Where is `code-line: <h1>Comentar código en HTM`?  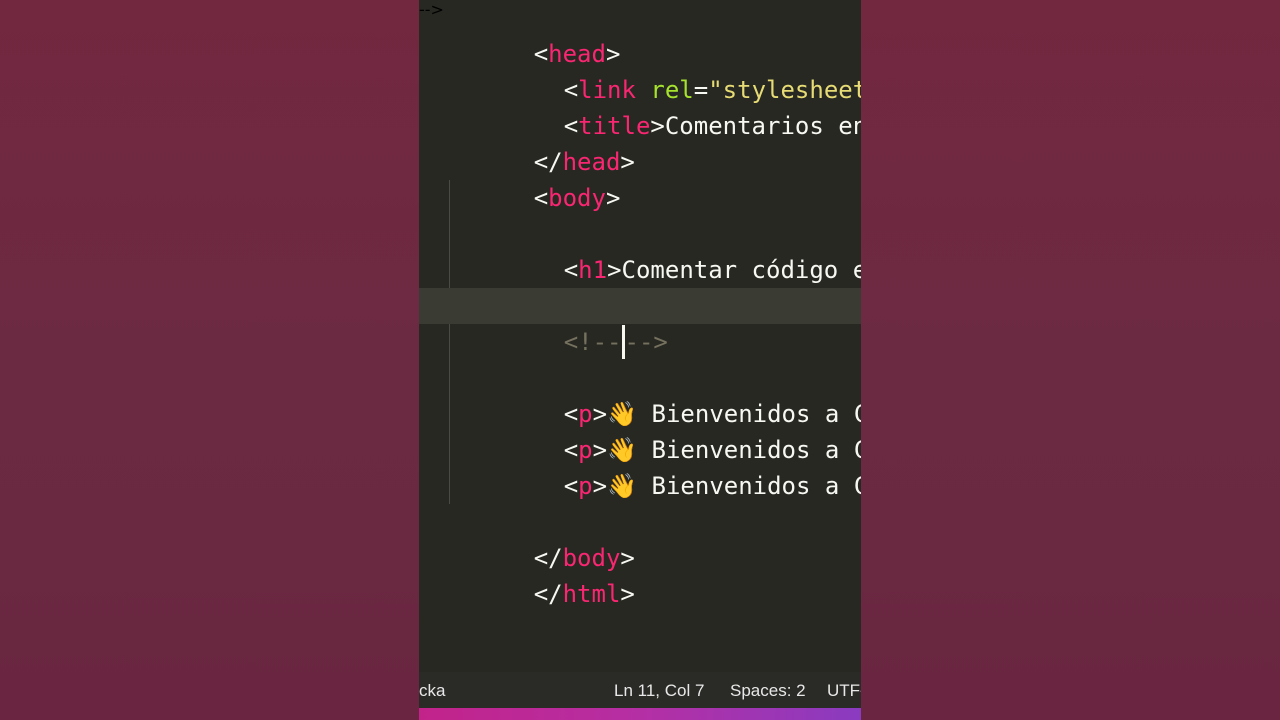
code-line: <h1>Comentar código en HTM is located at coordinates (640, 250).